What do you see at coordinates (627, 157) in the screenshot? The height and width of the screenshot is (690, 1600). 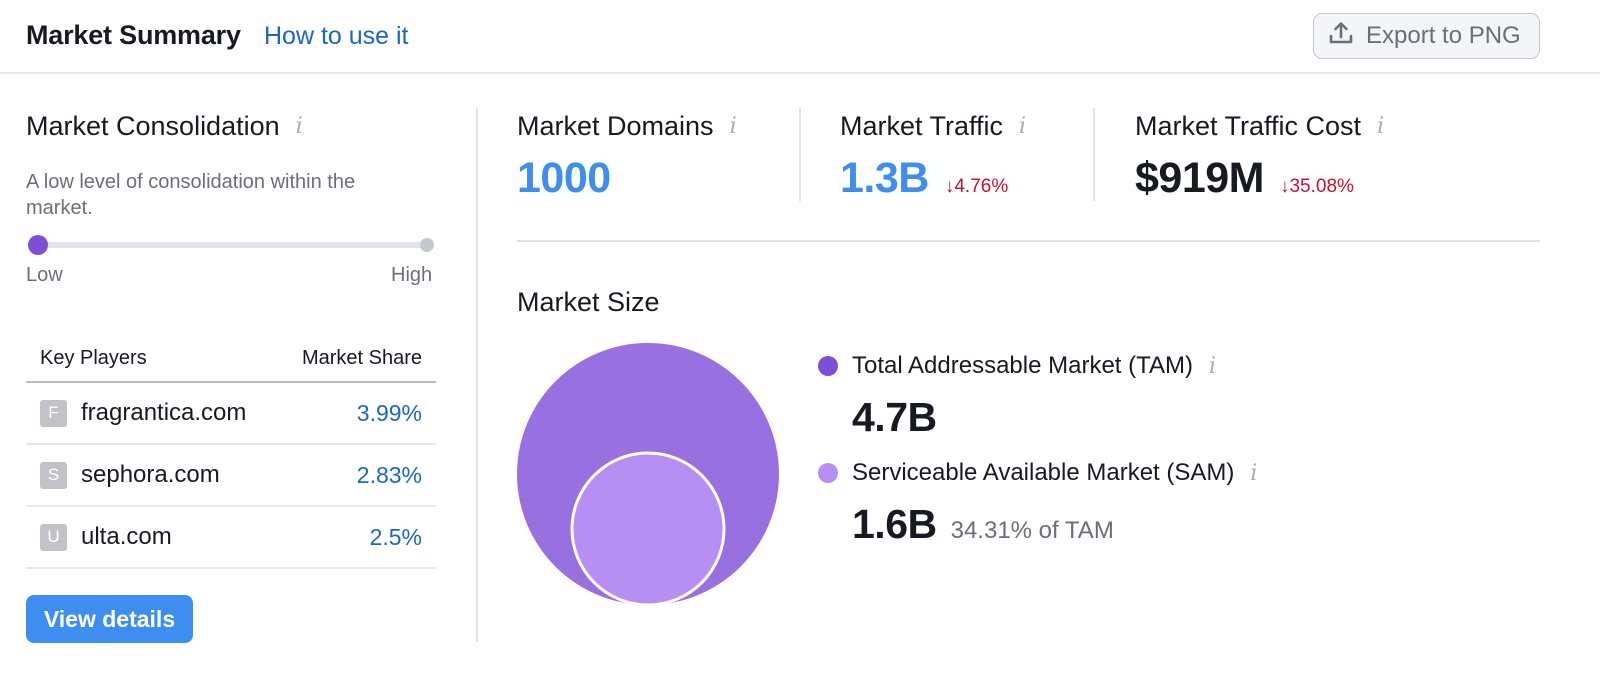 I see `metric-market-domains: Market Domains i 1000` at bounding box center [627, 157].